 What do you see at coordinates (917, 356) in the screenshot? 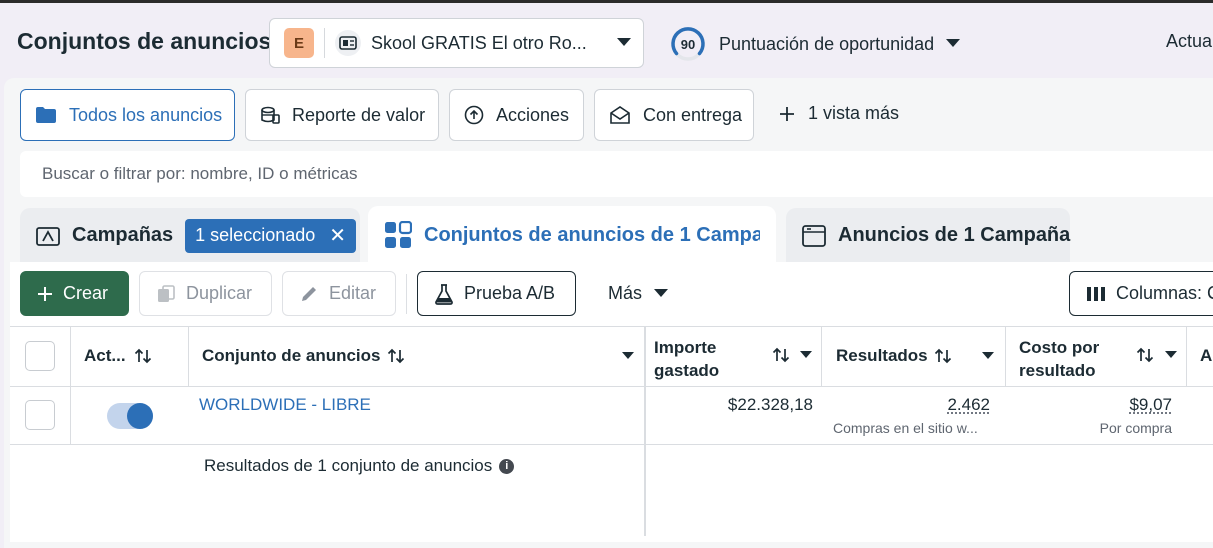
I see `column-header-results: Resultados` at bounding box center [917, 356].